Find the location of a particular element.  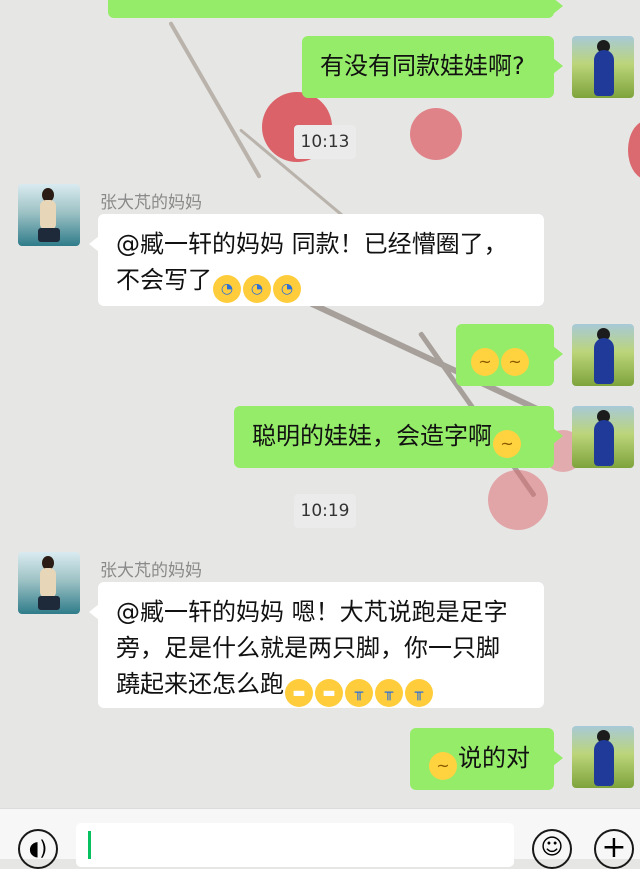

message-bubble: ~ ~ is located at coordinates (509, 355).